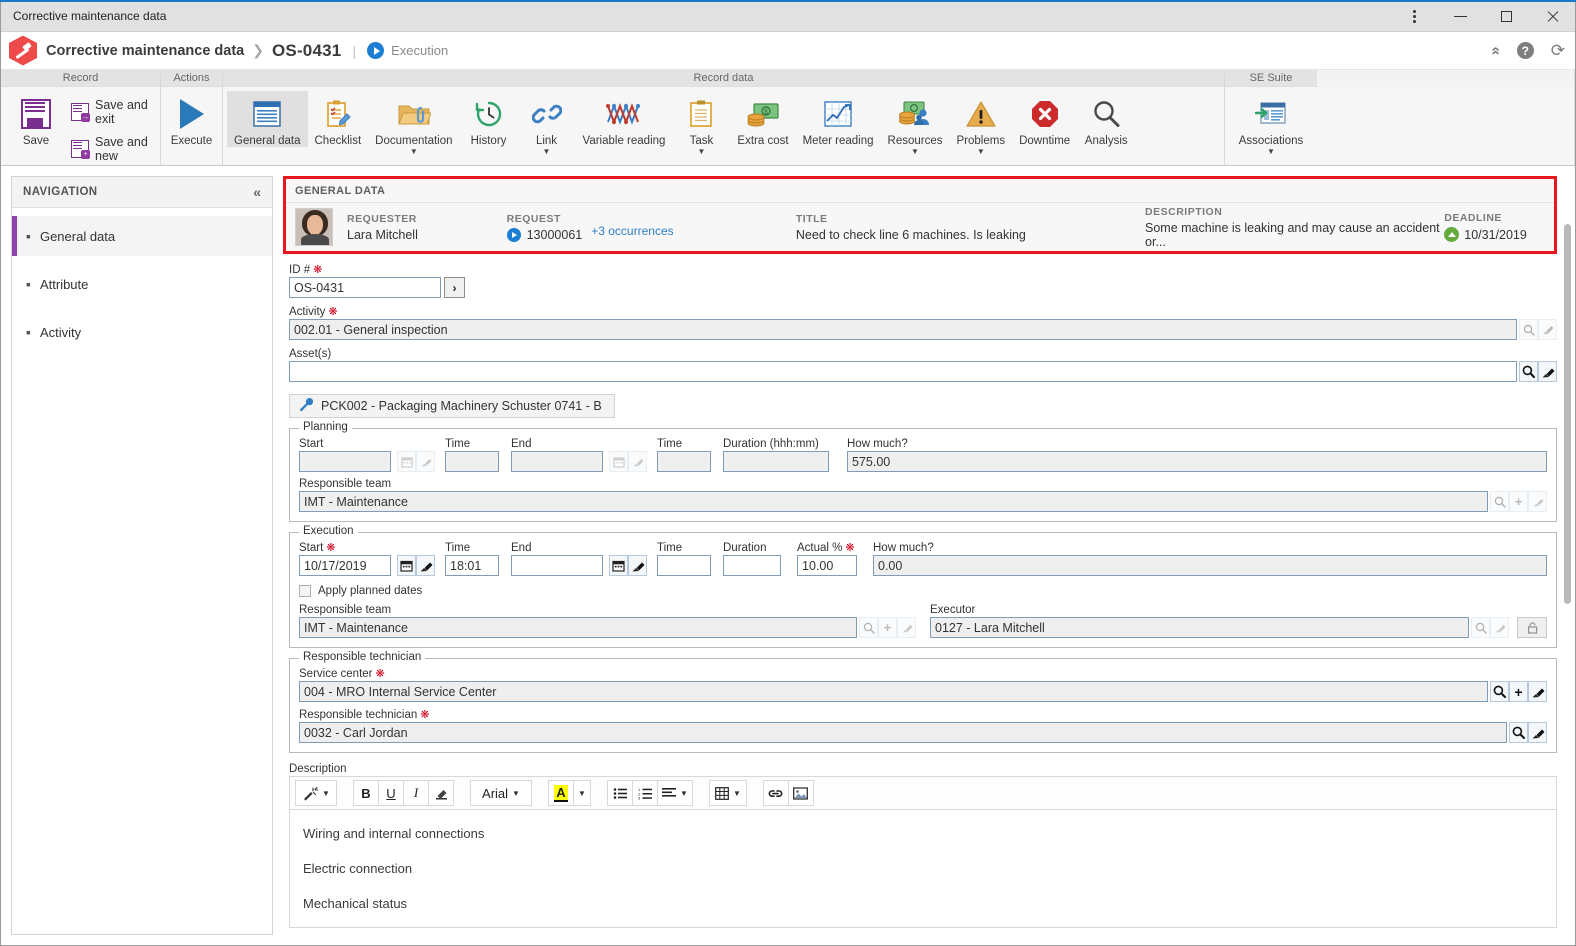  What do you see at coordinates (142, 284) in the screenshot?
I see `sidebar-item-attribute: ▪ Attribute` at bounding box center [142, 284].